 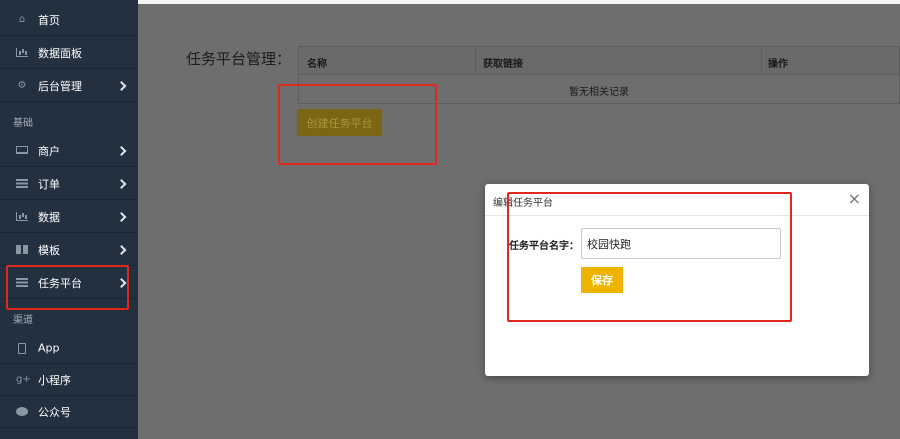 I want to click on sidebar-item-label: 数据面板, so click(x=60, y=53).